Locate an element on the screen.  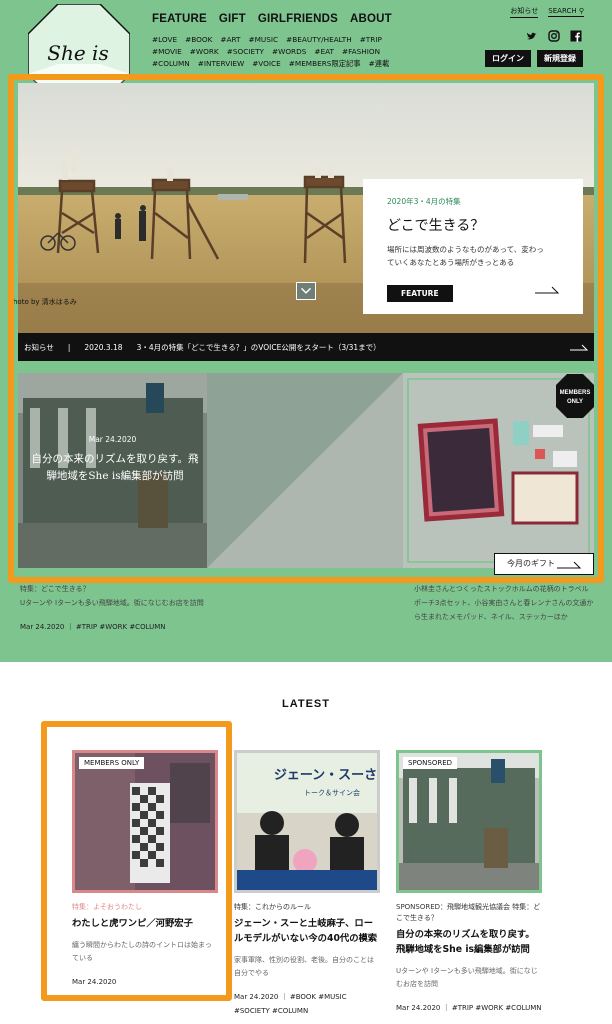
main-nav: FEATURE GIFT GIRLFRIENDS ABOUT is located at coordinates (272, 19).